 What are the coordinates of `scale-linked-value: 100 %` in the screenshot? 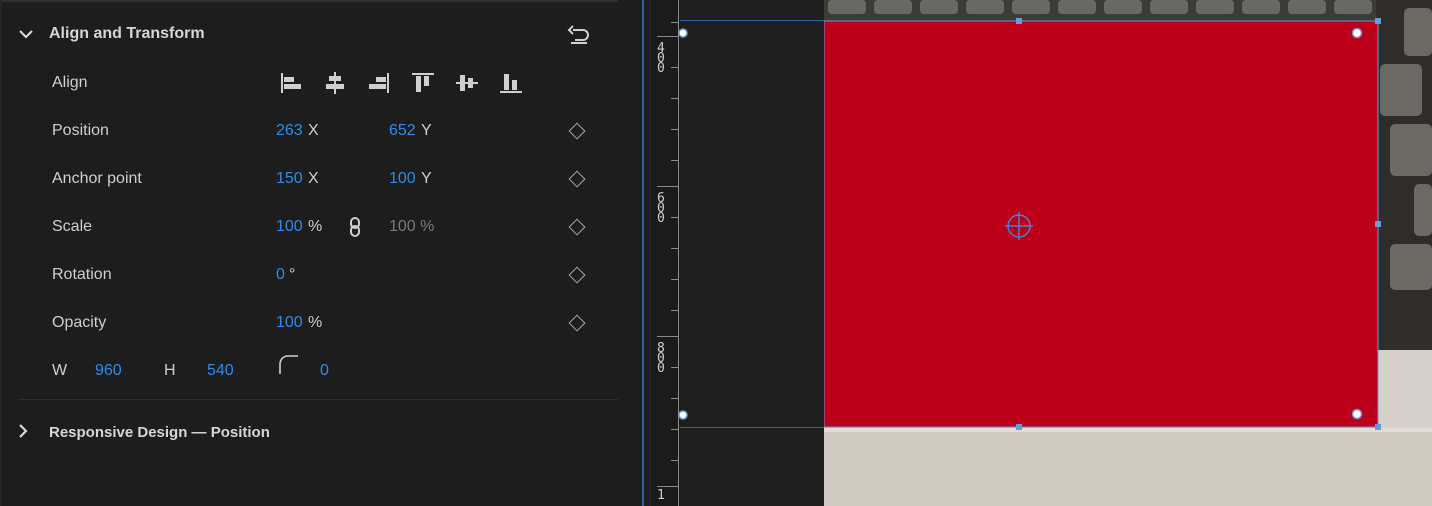 It's located at (412, 226).